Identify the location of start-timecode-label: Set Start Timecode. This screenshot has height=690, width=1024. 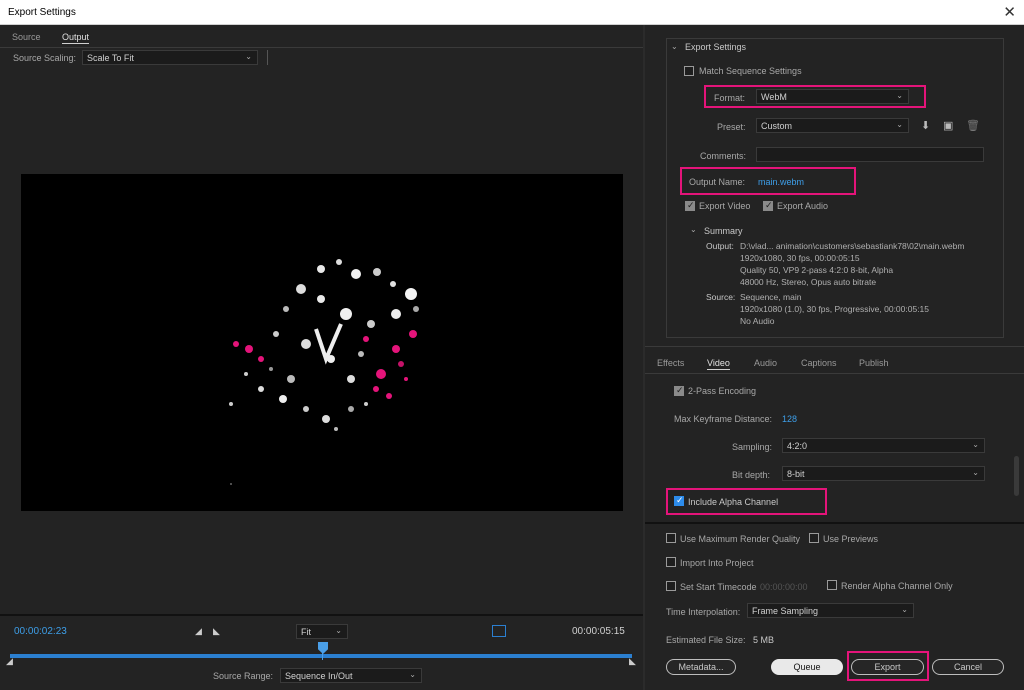
(718, 587).